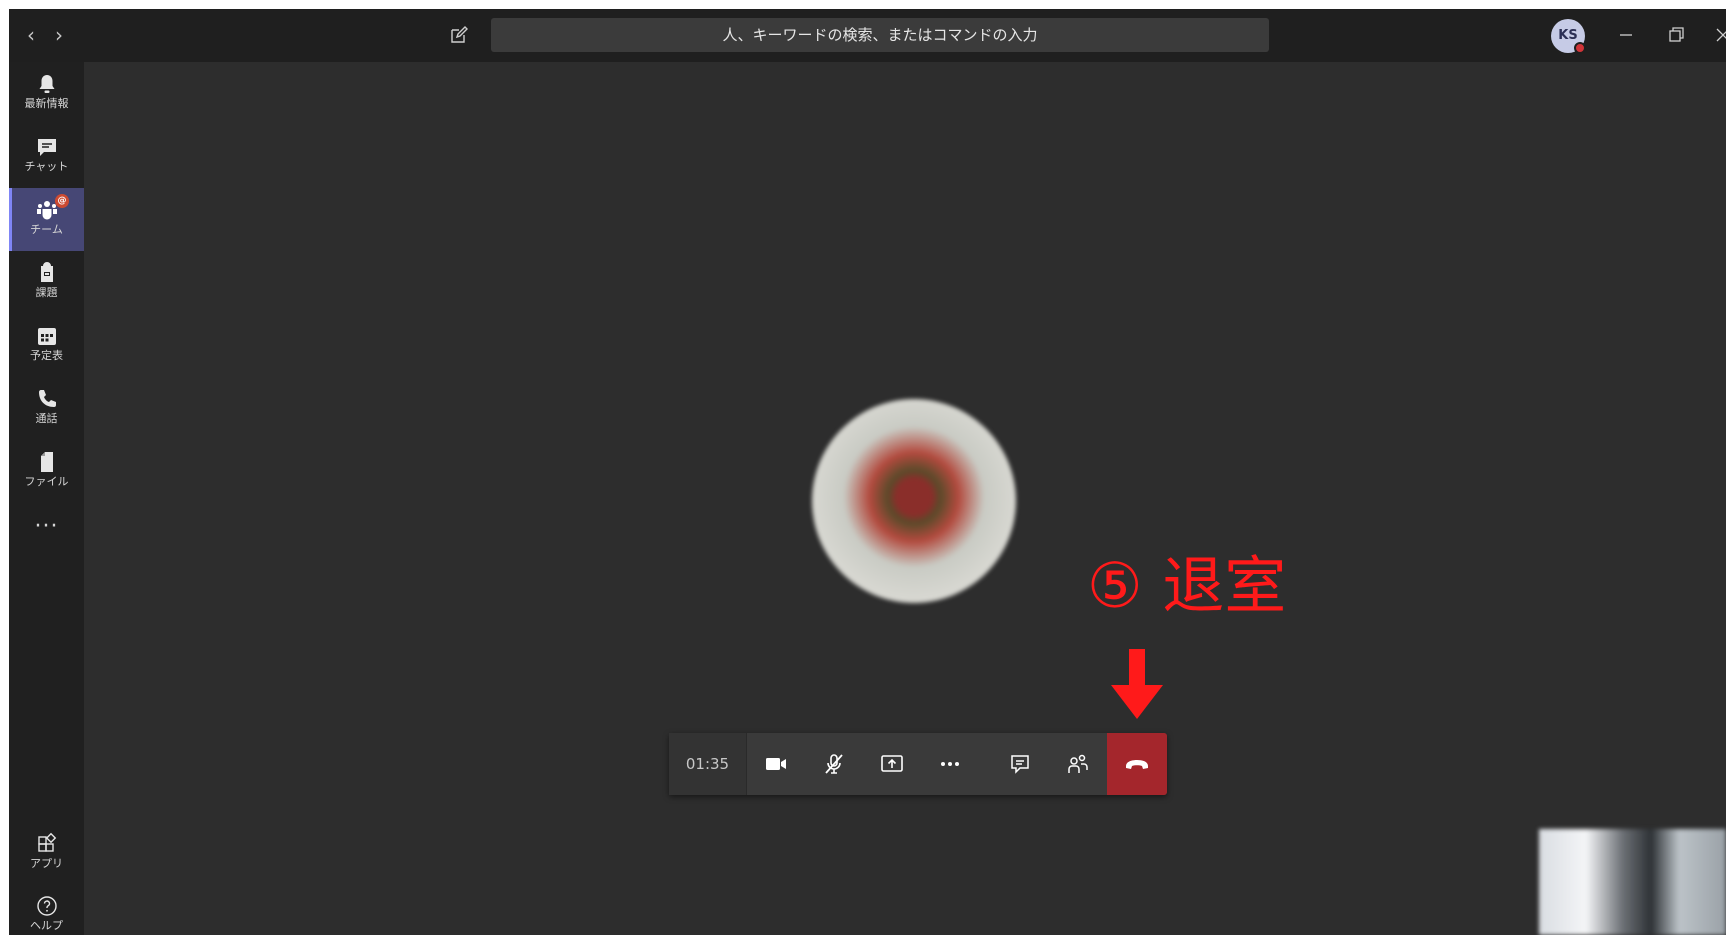 The width and height of the screenshot is (1726, 935). Describe the element at coordinates (46, 906) in the screenshot. I see `help-icon` at that location.